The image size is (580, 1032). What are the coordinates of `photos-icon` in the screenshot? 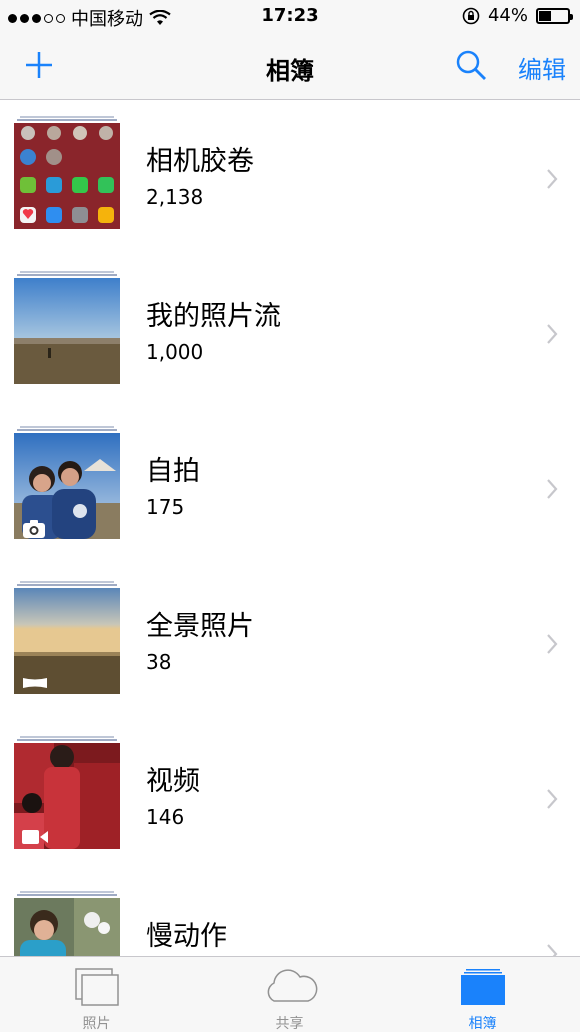 It's located at (96, 987).